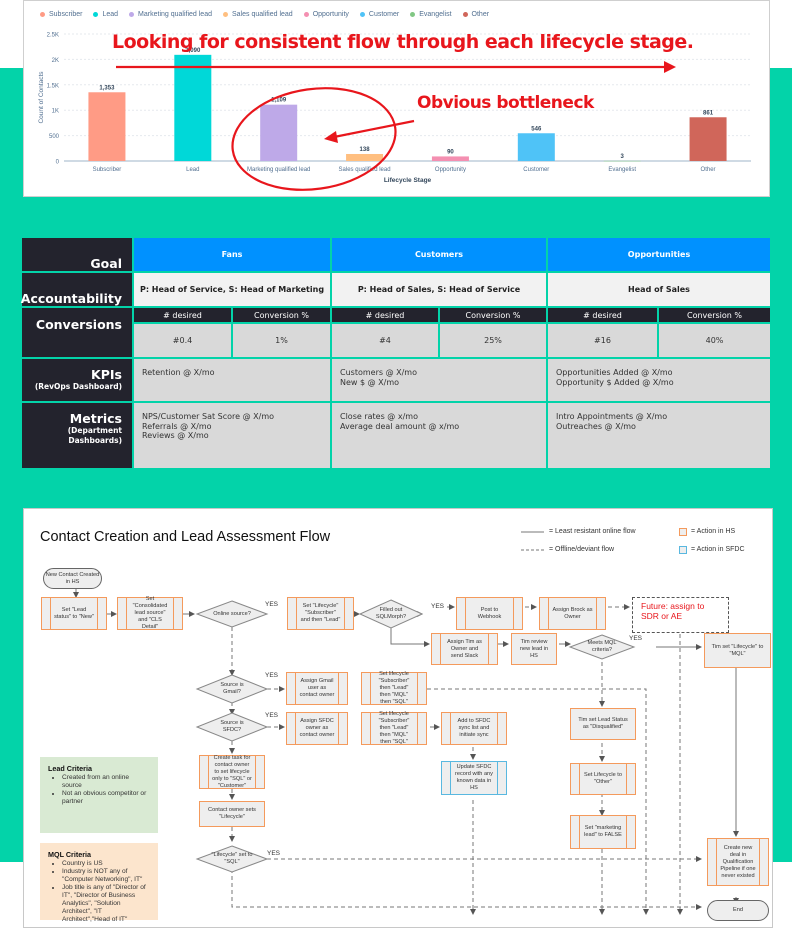  What do you see at coordinates (602, 646) in the screenshot?
I see `decision-mql-label: Meets MQL criteria?` at bounding box center [602, 646].